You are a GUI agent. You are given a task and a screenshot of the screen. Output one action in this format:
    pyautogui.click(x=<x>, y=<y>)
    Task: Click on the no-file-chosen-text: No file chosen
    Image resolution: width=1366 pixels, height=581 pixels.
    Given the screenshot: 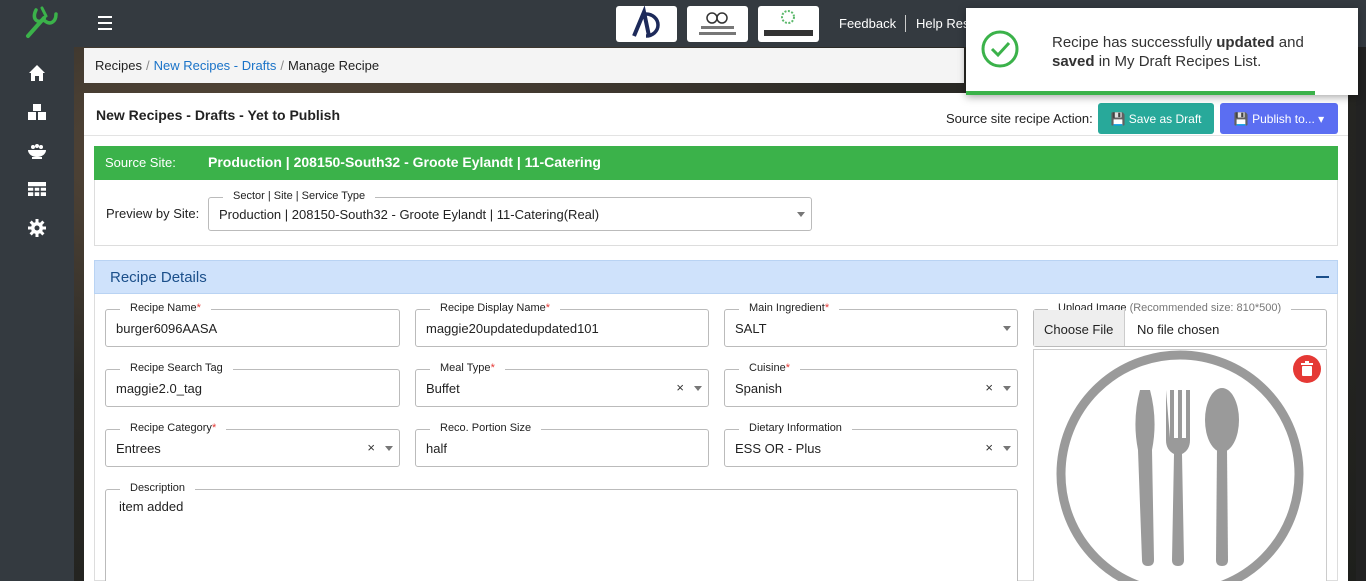 What is the action you would take?
    pyautogui.click(x=1178, y=329)
    